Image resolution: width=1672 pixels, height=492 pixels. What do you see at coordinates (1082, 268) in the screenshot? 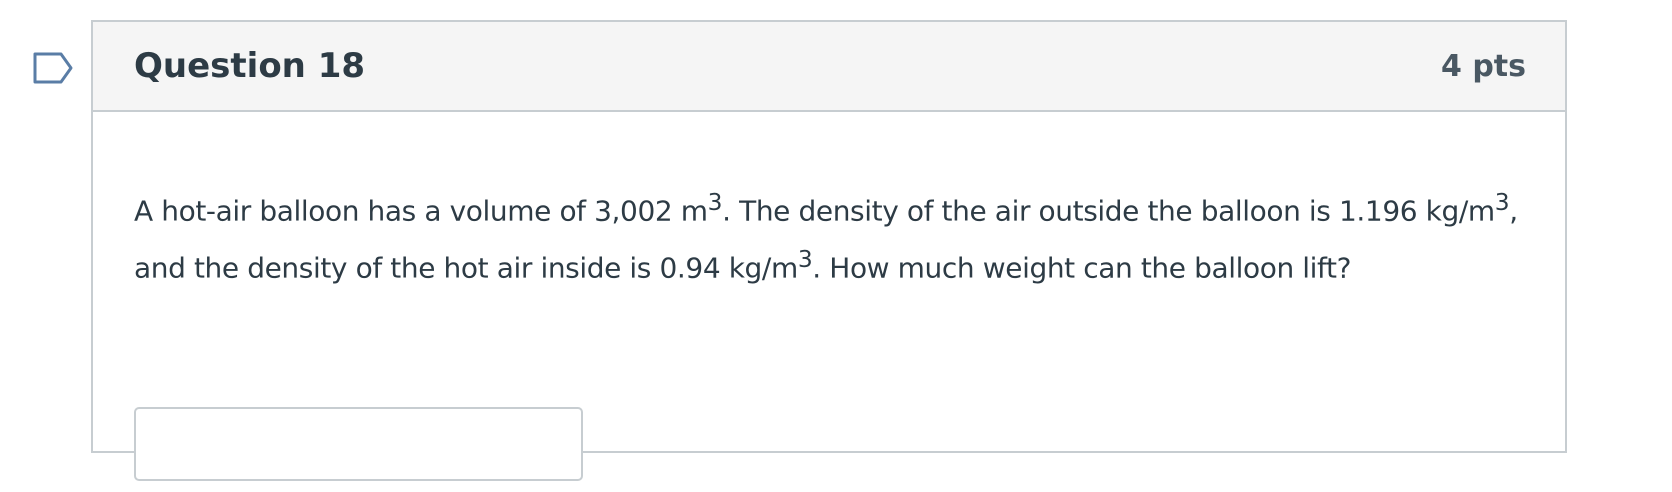
I see `question-text-part: . How much weight can the balloon lift?` at bounding box center [1082, 268].